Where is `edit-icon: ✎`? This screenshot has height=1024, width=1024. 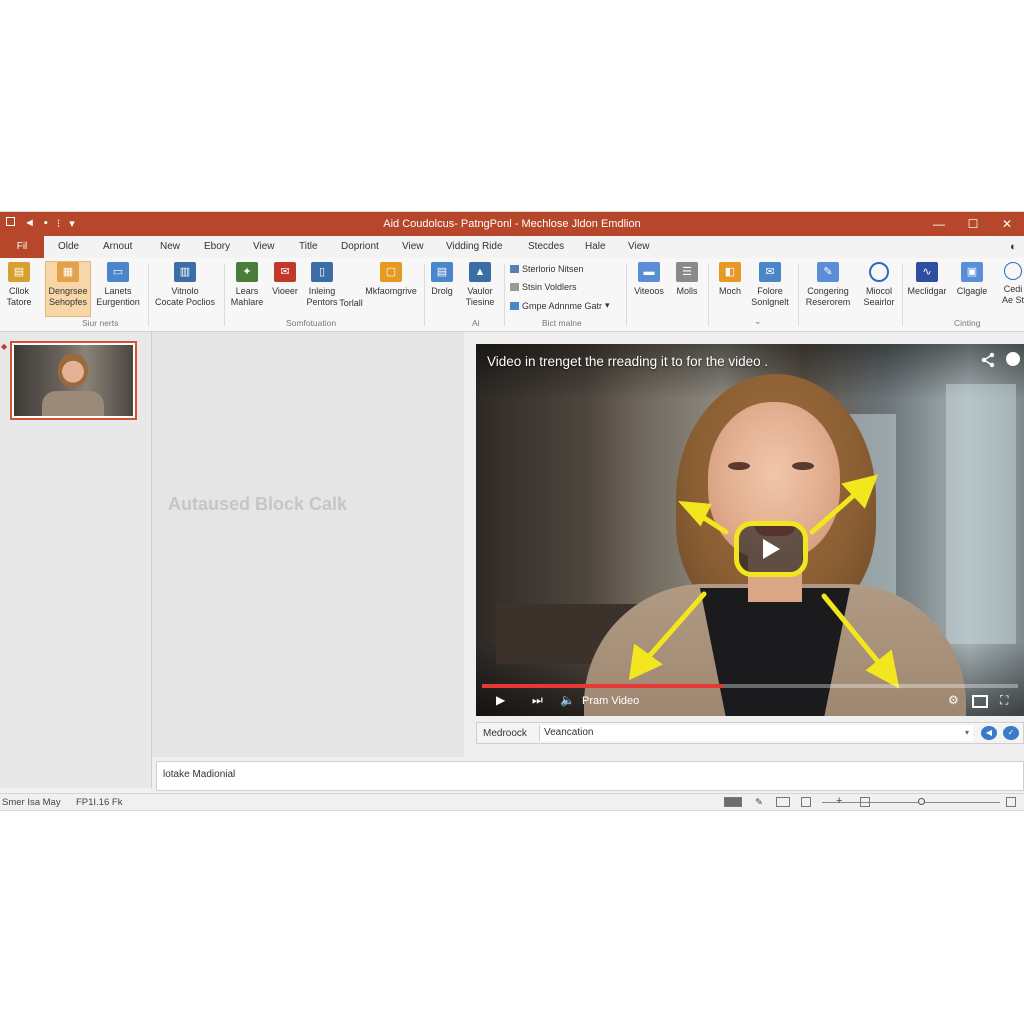 edit-icon: ✎ is located at coordinates (828, 272).